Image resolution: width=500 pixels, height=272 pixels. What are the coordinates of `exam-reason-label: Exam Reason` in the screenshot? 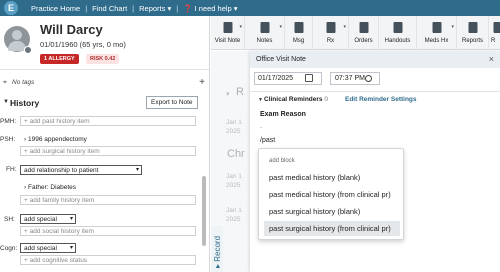 It's located at (283, 114).